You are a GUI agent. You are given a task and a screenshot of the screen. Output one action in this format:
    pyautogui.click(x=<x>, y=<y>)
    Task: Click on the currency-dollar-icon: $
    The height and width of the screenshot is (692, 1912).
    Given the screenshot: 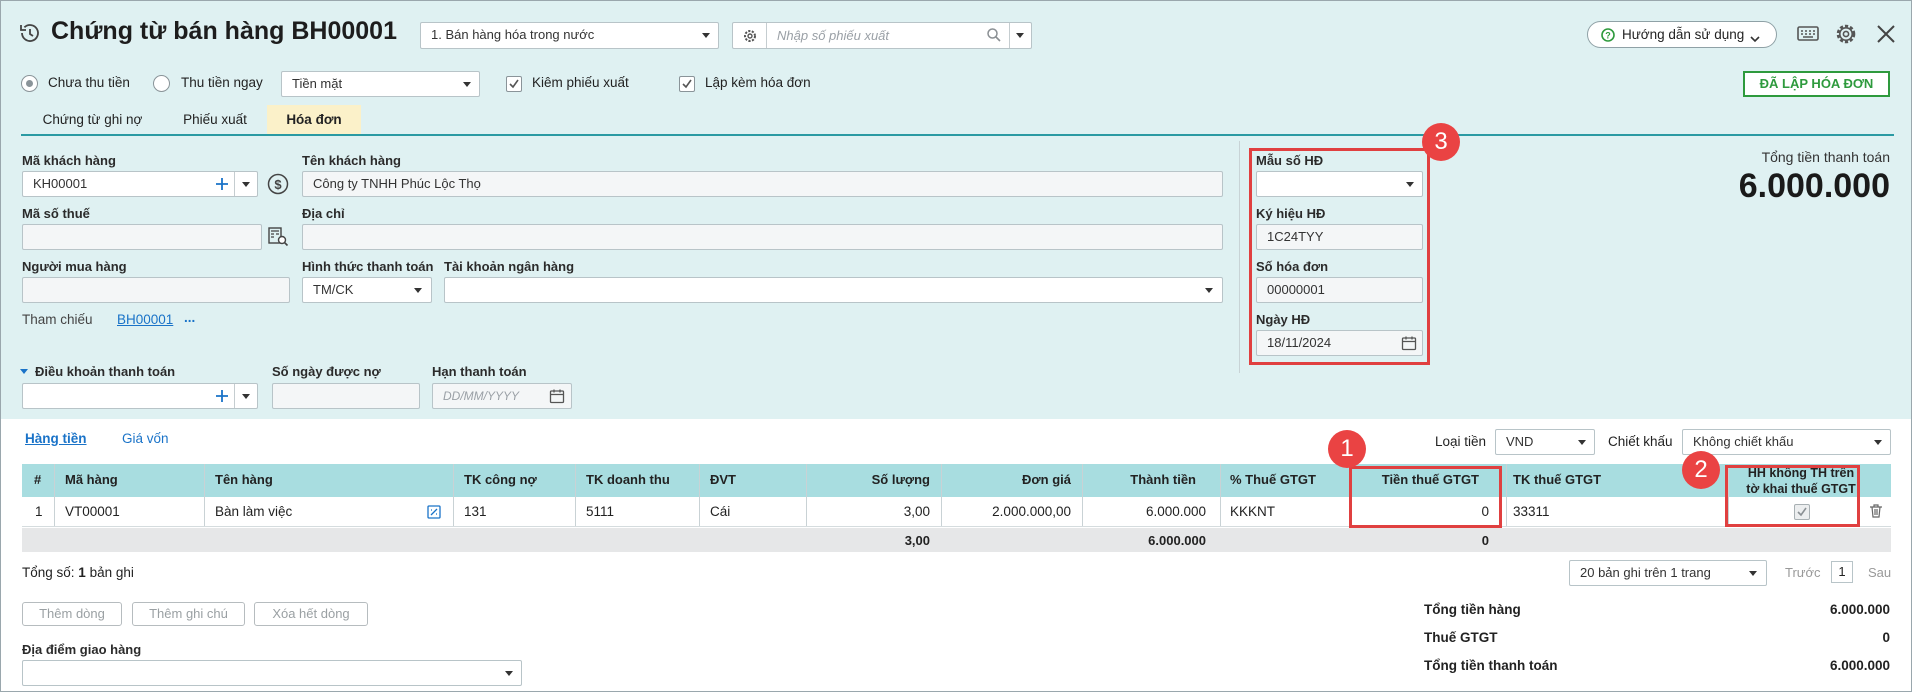 What is the action you would take?
    pyautogui.click(x=278, y=184)
    